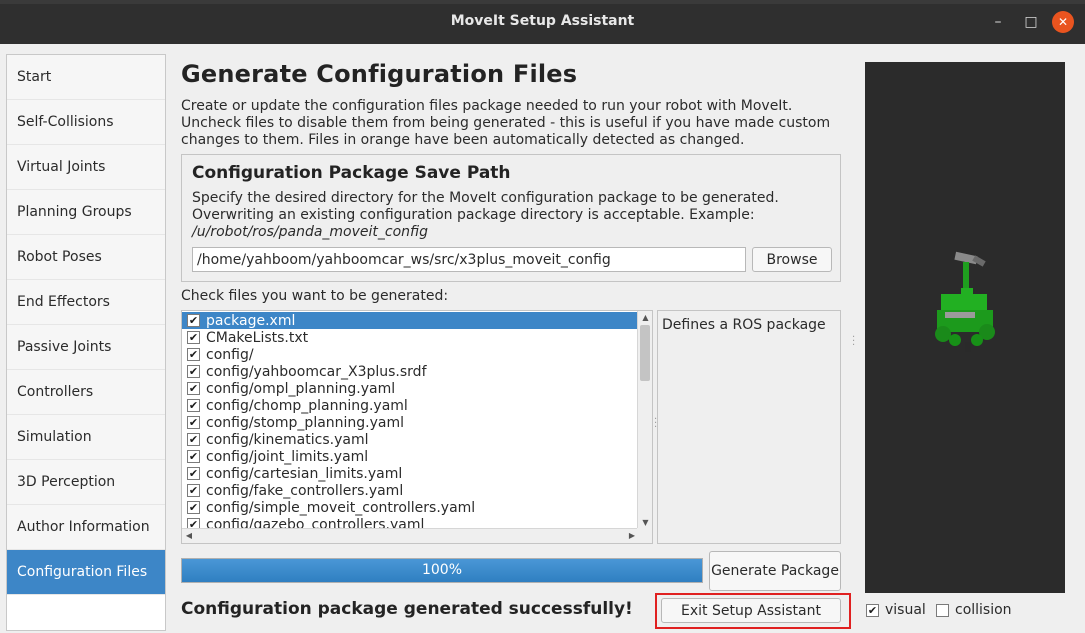 The width and height of the screenshot is (1085, 633). Describe the element at coordinates (251, 320) in the screenshot. I see `file-name: package.xml` at that location.